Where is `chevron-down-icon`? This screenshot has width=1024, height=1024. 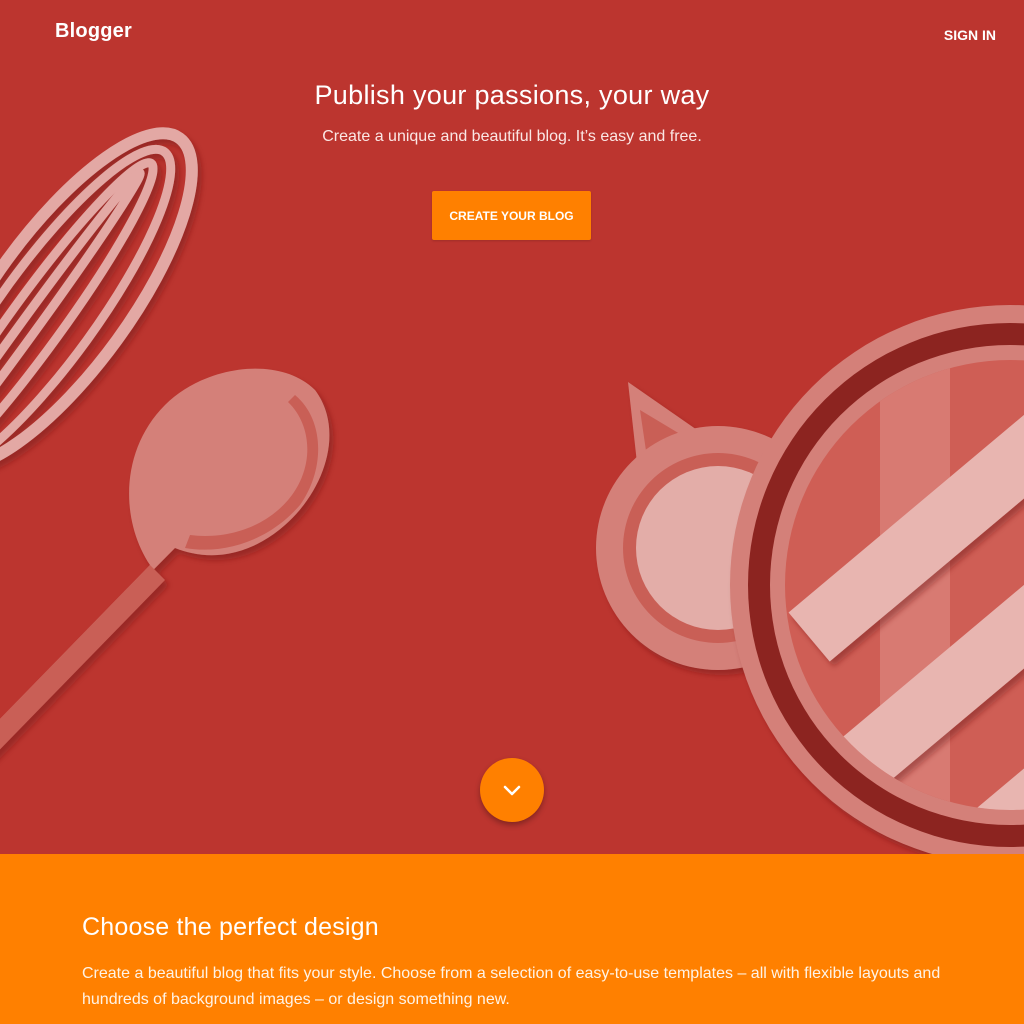
chevron-down-icon is located at coordinates (512, 790).